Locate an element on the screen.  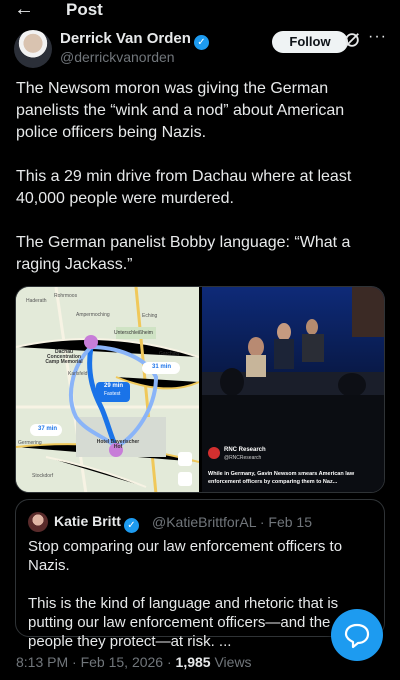
map-label: Dachau Concentration Camp Memorial is located at coordinates (64, 357).